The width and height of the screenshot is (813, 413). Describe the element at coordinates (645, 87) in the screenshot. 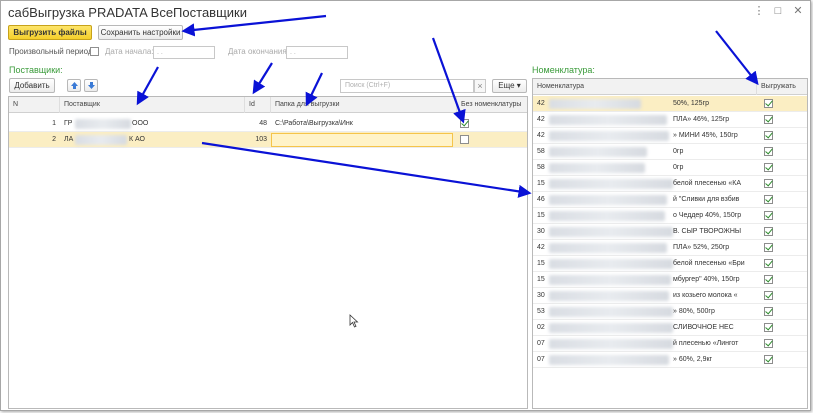

I see `col-nomenclature: Номенклатура` at that location.